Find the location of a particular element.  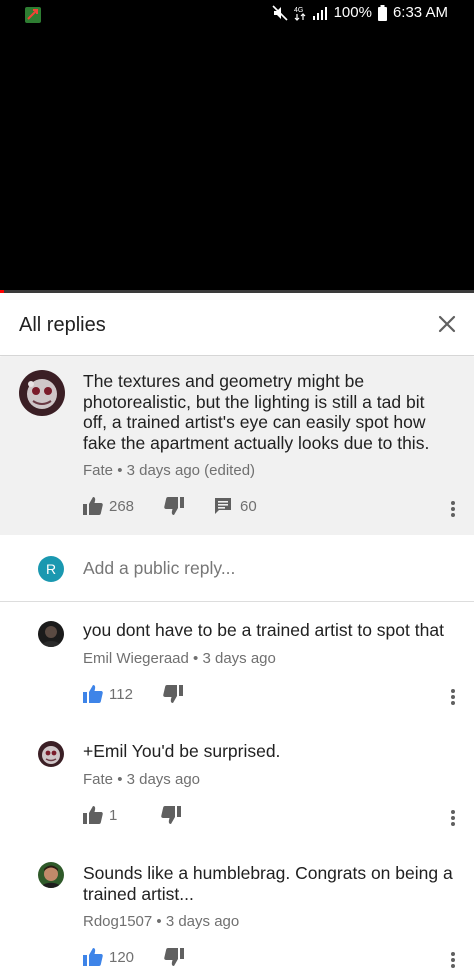

comment-meta: Fate • 3 days ago (edited) is located at coordinates (169, 470).